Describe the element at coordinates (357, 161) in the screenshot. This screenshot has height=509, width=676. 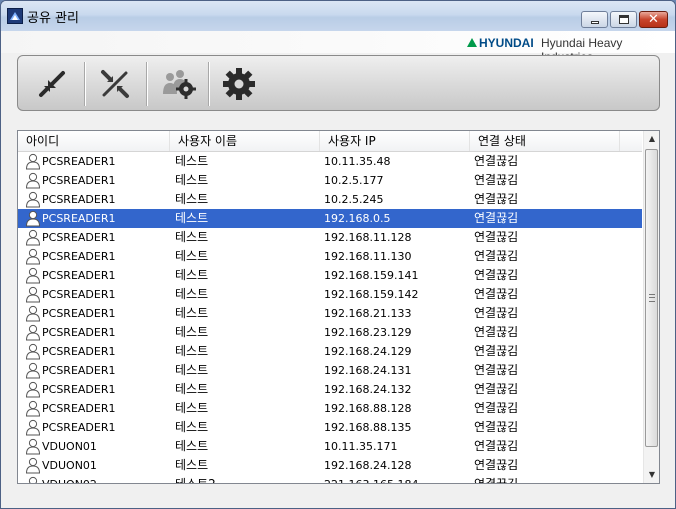
I see `cell-user-ip: 10.11.35.48` at that location.